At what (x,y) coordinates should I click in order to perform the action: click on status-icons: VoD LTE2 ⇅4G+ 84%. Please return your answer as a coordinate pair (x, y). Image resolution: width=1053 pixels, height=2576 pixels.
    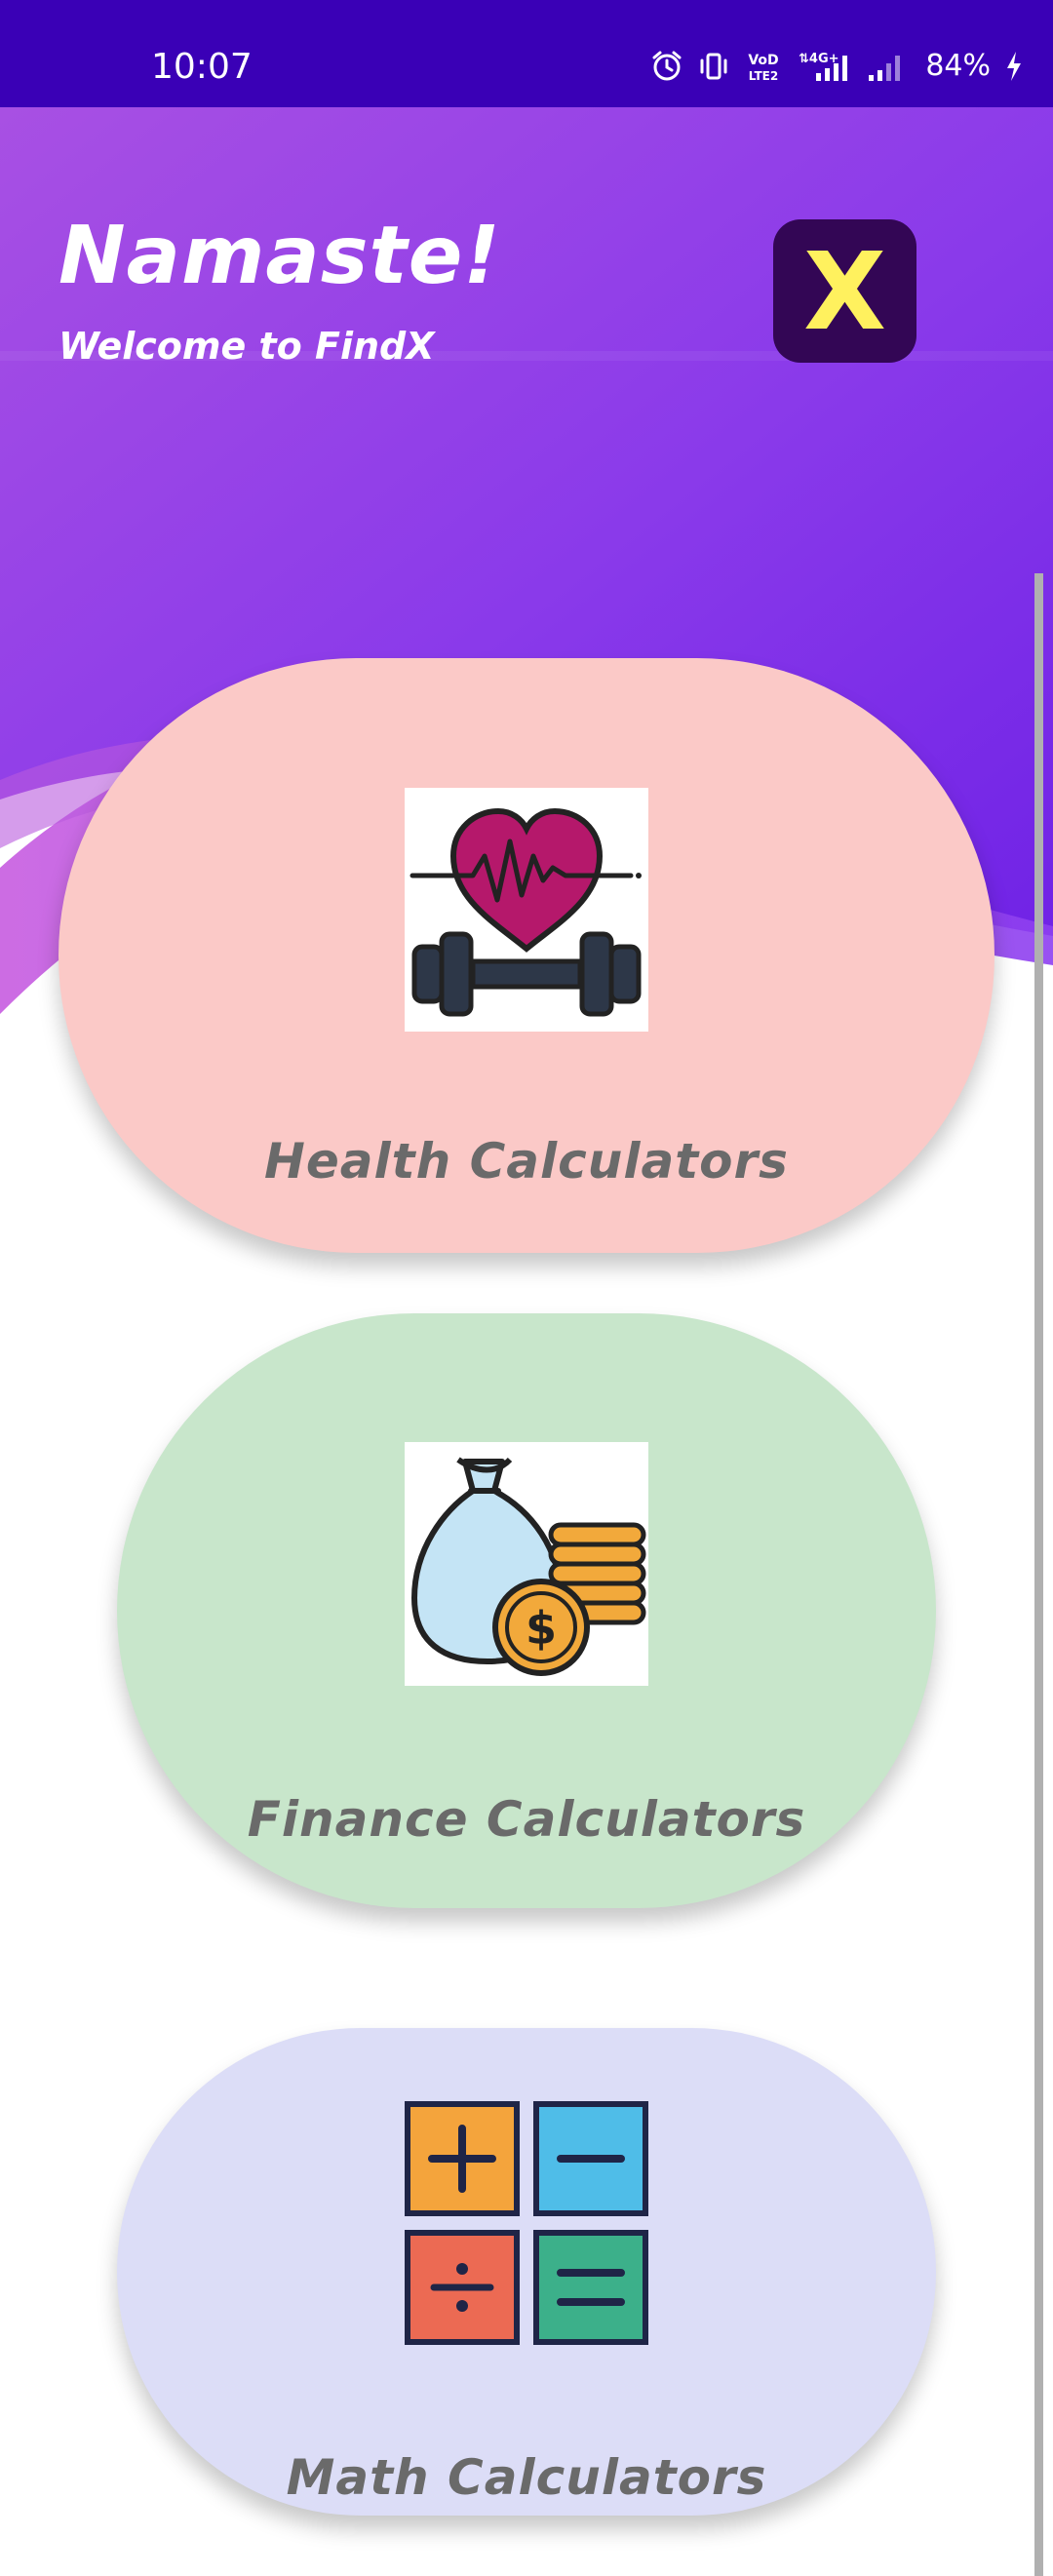
    Looking at the image, I should click on (837, 66).